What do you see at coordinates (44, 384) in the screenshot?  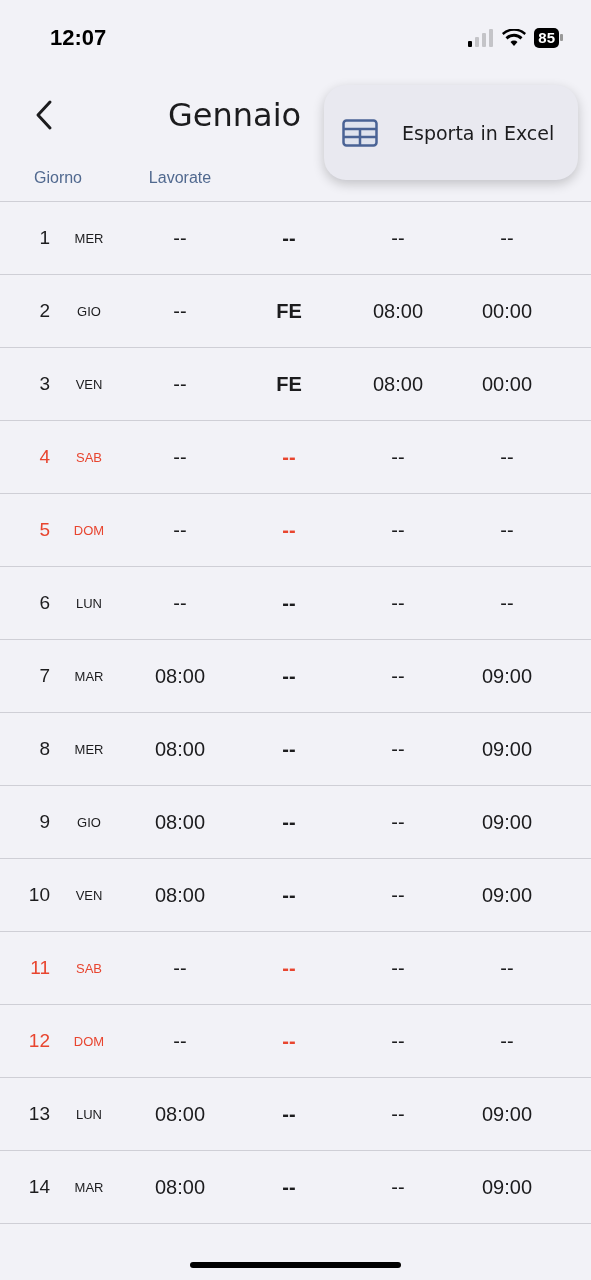 I see `day-number: 3` at bounding box center [44, 384].